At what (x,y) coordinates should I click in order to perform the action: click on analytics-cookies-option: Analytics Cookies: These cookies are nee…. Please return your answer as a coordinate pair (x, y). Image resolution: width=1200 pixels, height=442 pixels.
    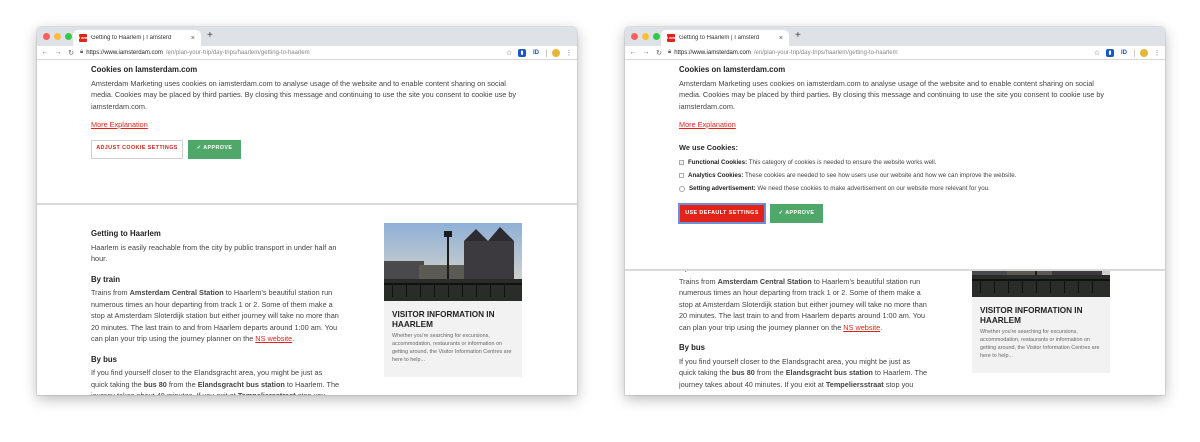
    Looking at the image, I should click on (895, 175).